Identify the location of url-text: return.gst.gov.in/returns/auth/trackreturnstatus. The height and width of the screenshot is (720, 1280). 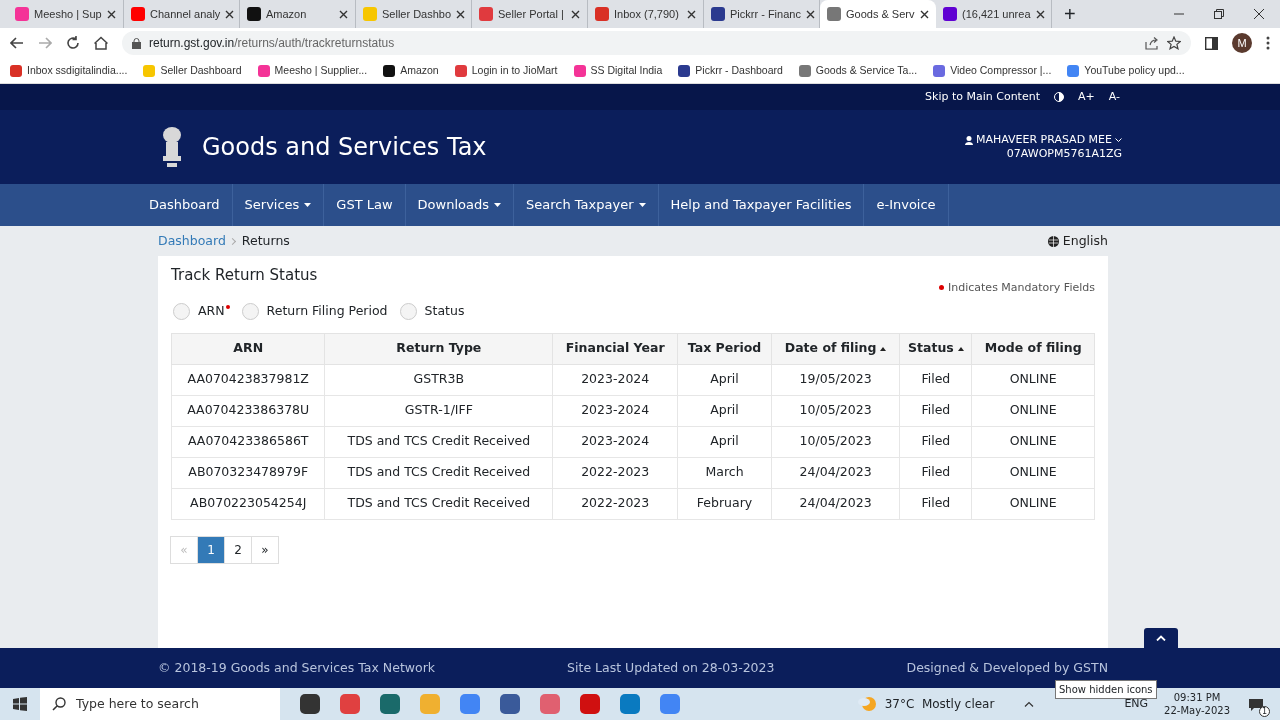
(272, 43).